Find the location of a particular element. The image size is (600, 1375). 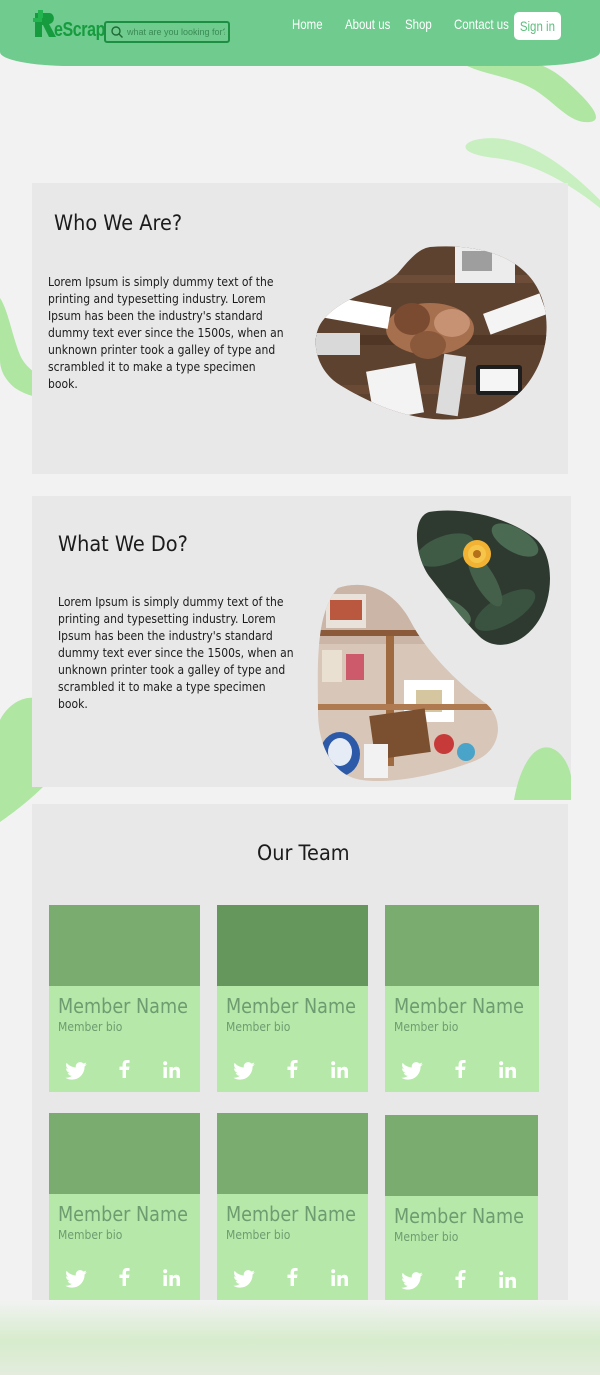

search-box is located at coordinates (167, 32).